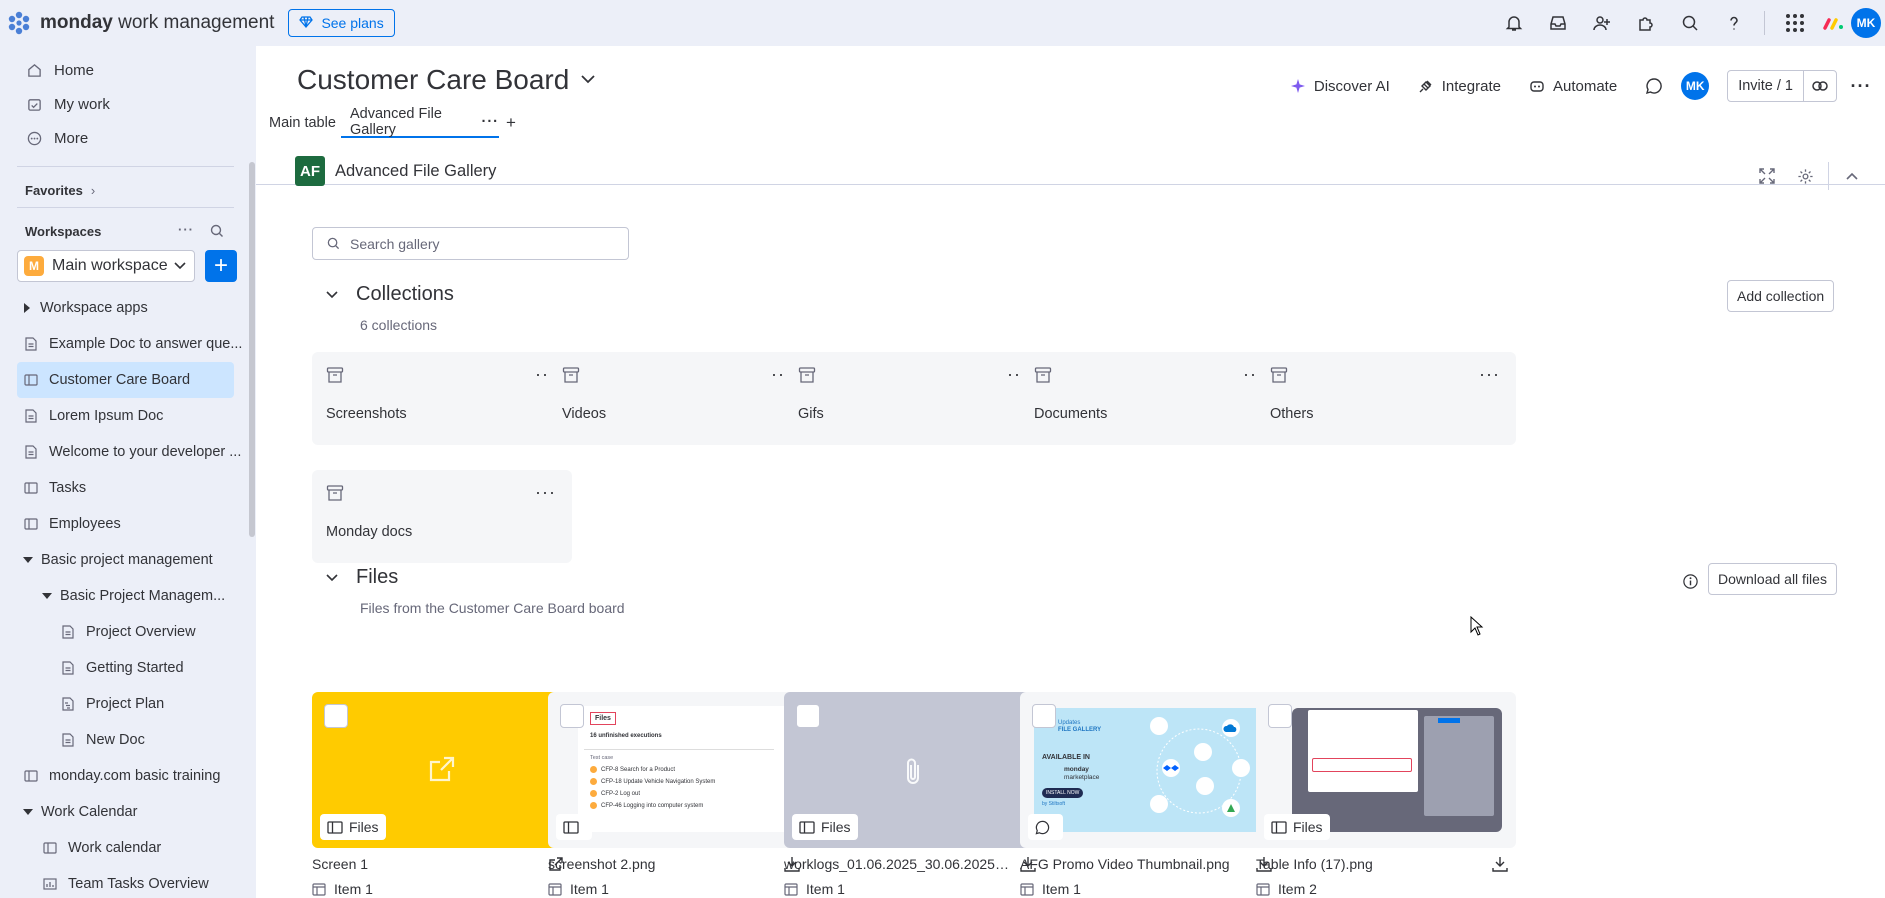 The height and width of the screenshot is (898, 1885). Describe the element at coordinates (125, 560) in the screenshot. I see `sidebar-item-basic-project-management: Basic project management` at that location.